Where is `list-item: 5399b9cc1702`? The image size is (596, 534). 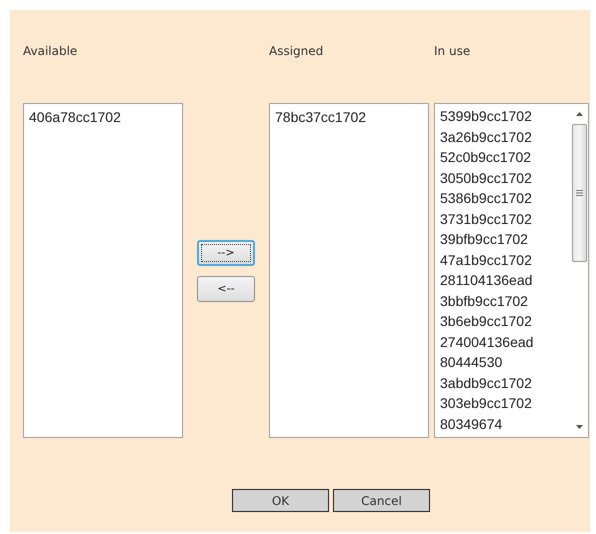
list-item: 5399b9cc1702 is located at coordinates (503, 116).